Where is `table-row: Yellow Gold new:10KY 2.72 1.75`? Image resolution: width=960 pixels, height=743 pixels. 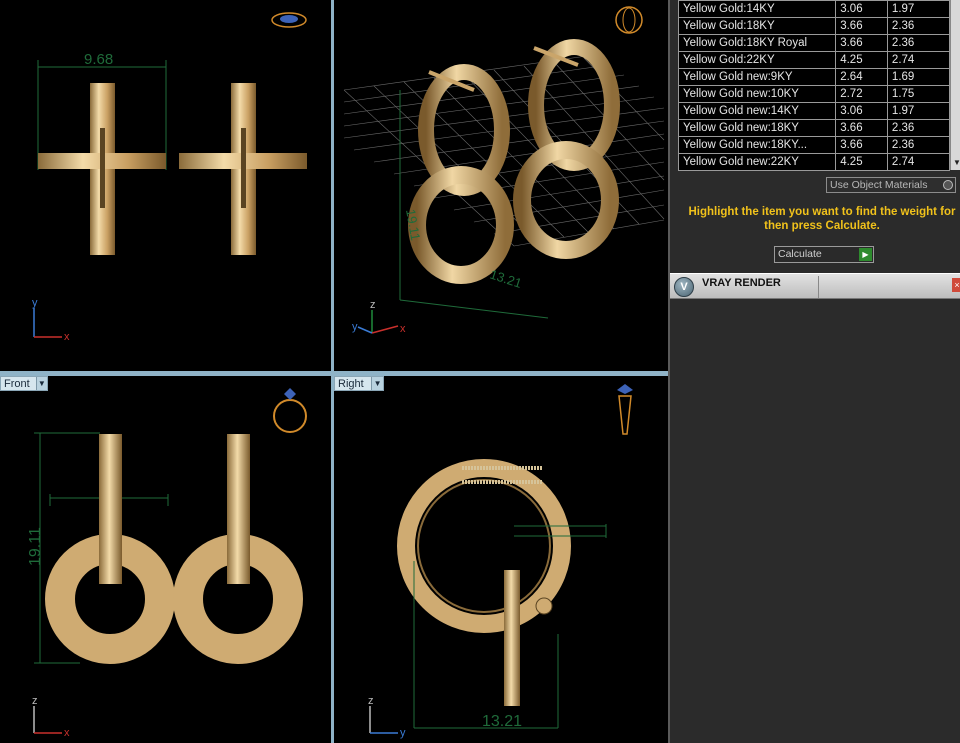
table-row: Yellow Gold new:10KY 2.72 1.75 is located at coordinates (814, 94).